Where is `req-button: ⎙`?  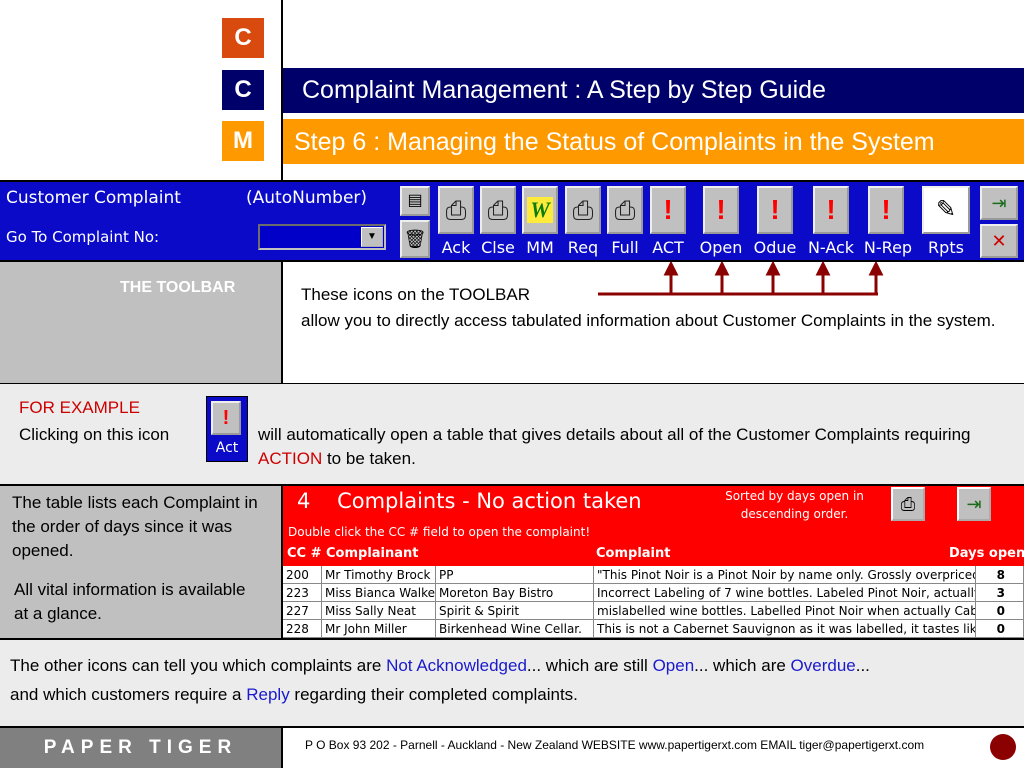
req-button: ⎙ is located at coordinates (583, 210).